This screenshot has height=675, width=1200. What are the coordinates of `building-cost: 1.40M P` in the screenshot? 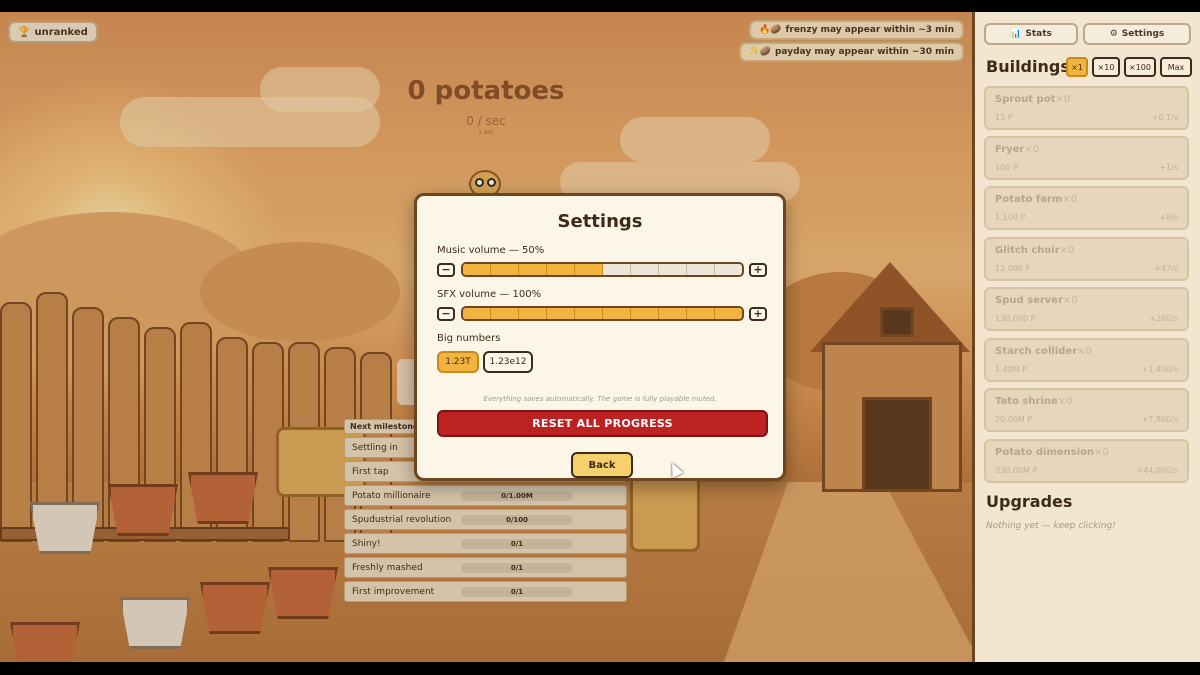 It's located at (1011, 369).